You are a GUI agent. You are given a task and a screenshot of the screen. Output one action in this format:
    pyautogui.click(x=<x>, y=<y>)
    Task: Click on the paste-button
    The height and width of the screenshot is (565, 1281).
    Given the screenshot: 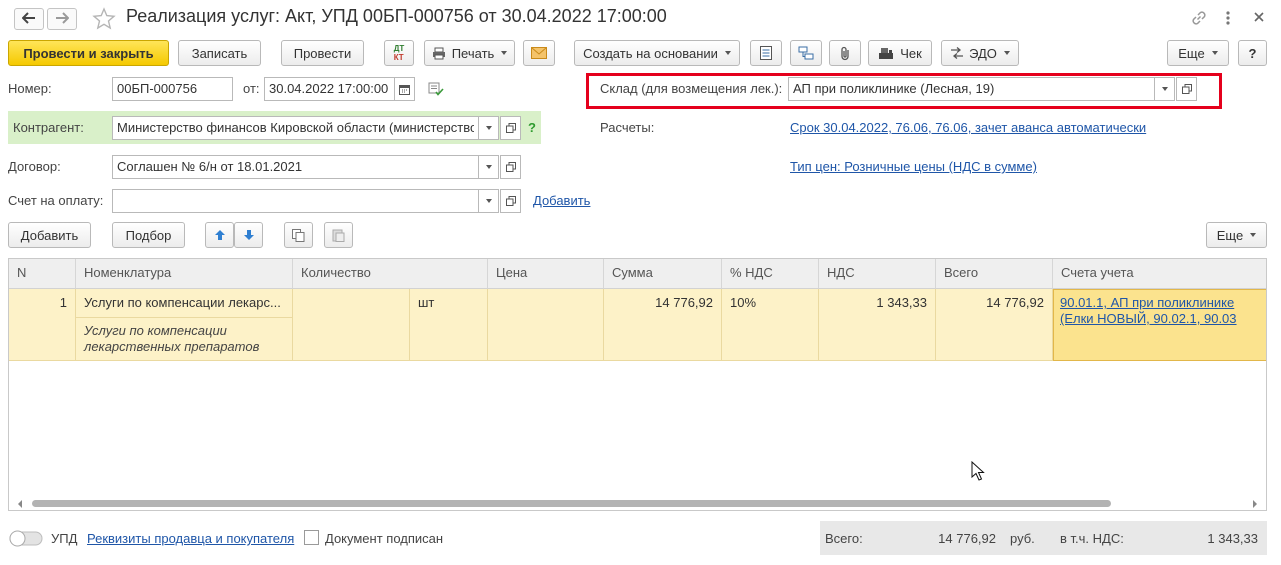 What is the action you would take?
    pyautogui.click(x=338, y=235)
    